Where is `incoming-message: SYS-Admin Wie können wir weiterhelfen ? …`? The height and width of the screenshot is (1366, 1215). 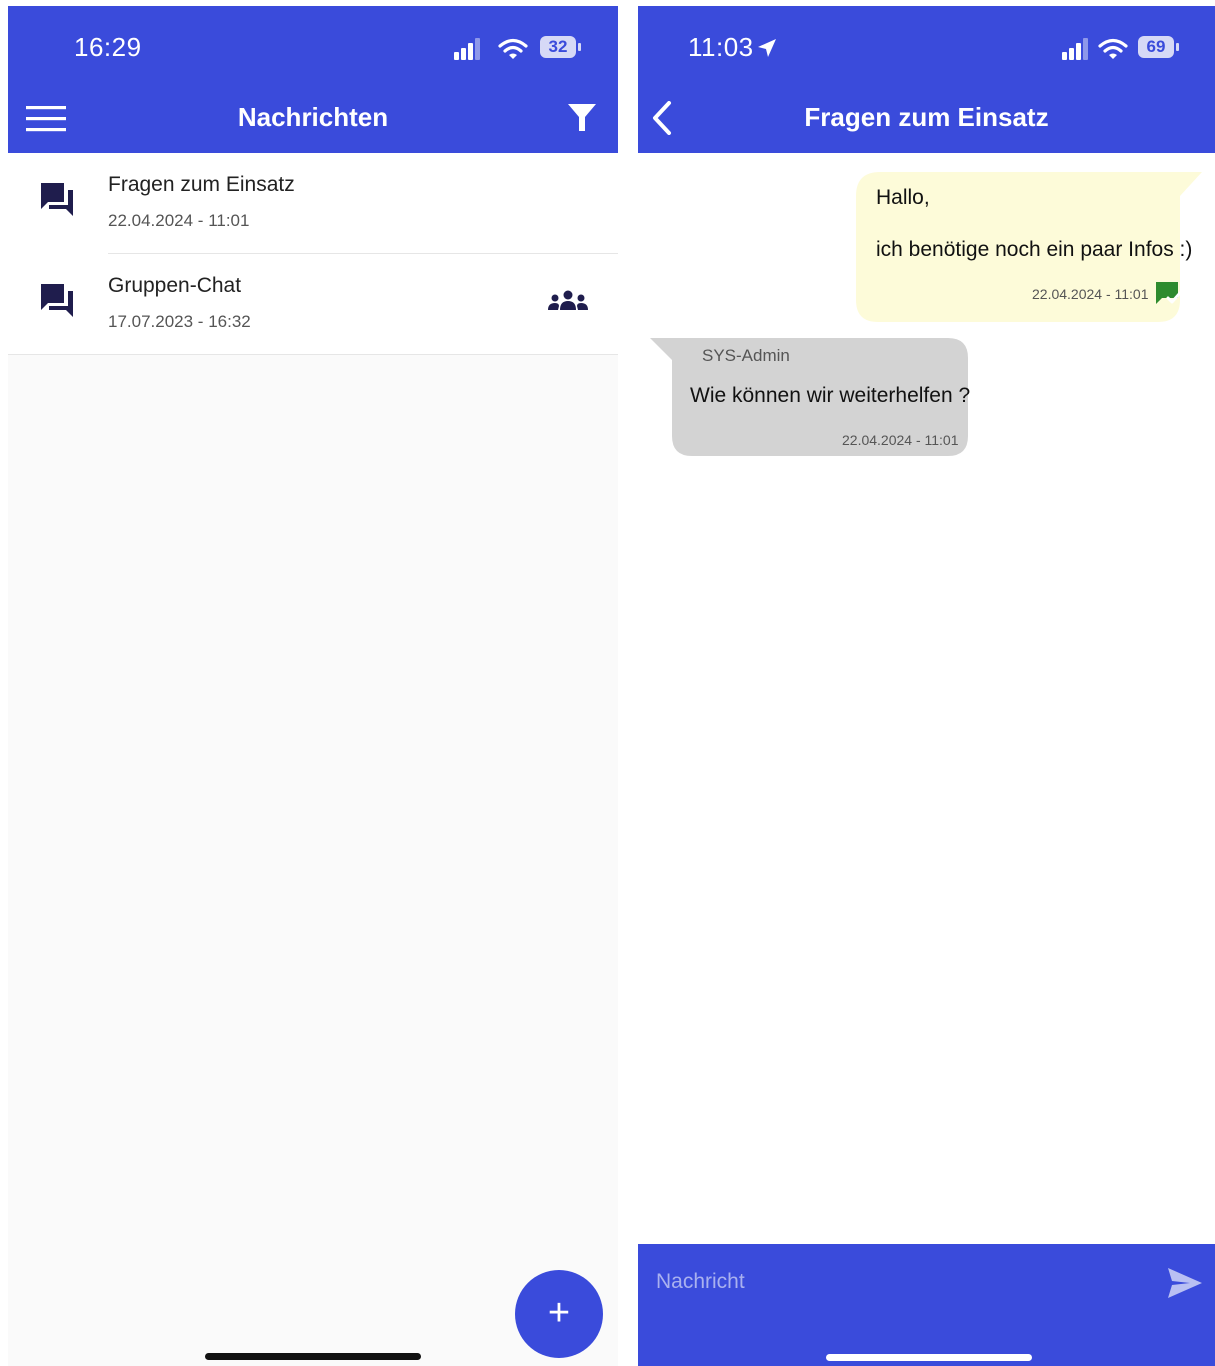
incoming-message: SYS-Admin Wie können wir weiterhelfen ? … is located at coordinates (810, 397).